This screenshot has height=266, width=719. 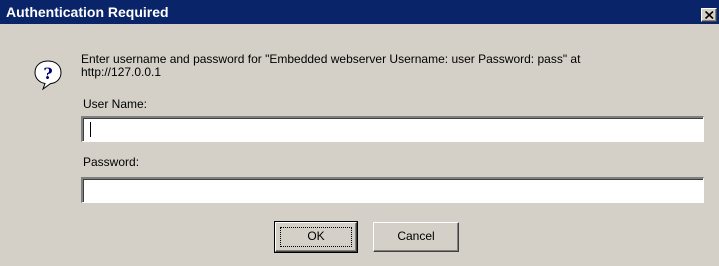 I want to click on cancel-button: Cancel, so click(x=416, y=237).